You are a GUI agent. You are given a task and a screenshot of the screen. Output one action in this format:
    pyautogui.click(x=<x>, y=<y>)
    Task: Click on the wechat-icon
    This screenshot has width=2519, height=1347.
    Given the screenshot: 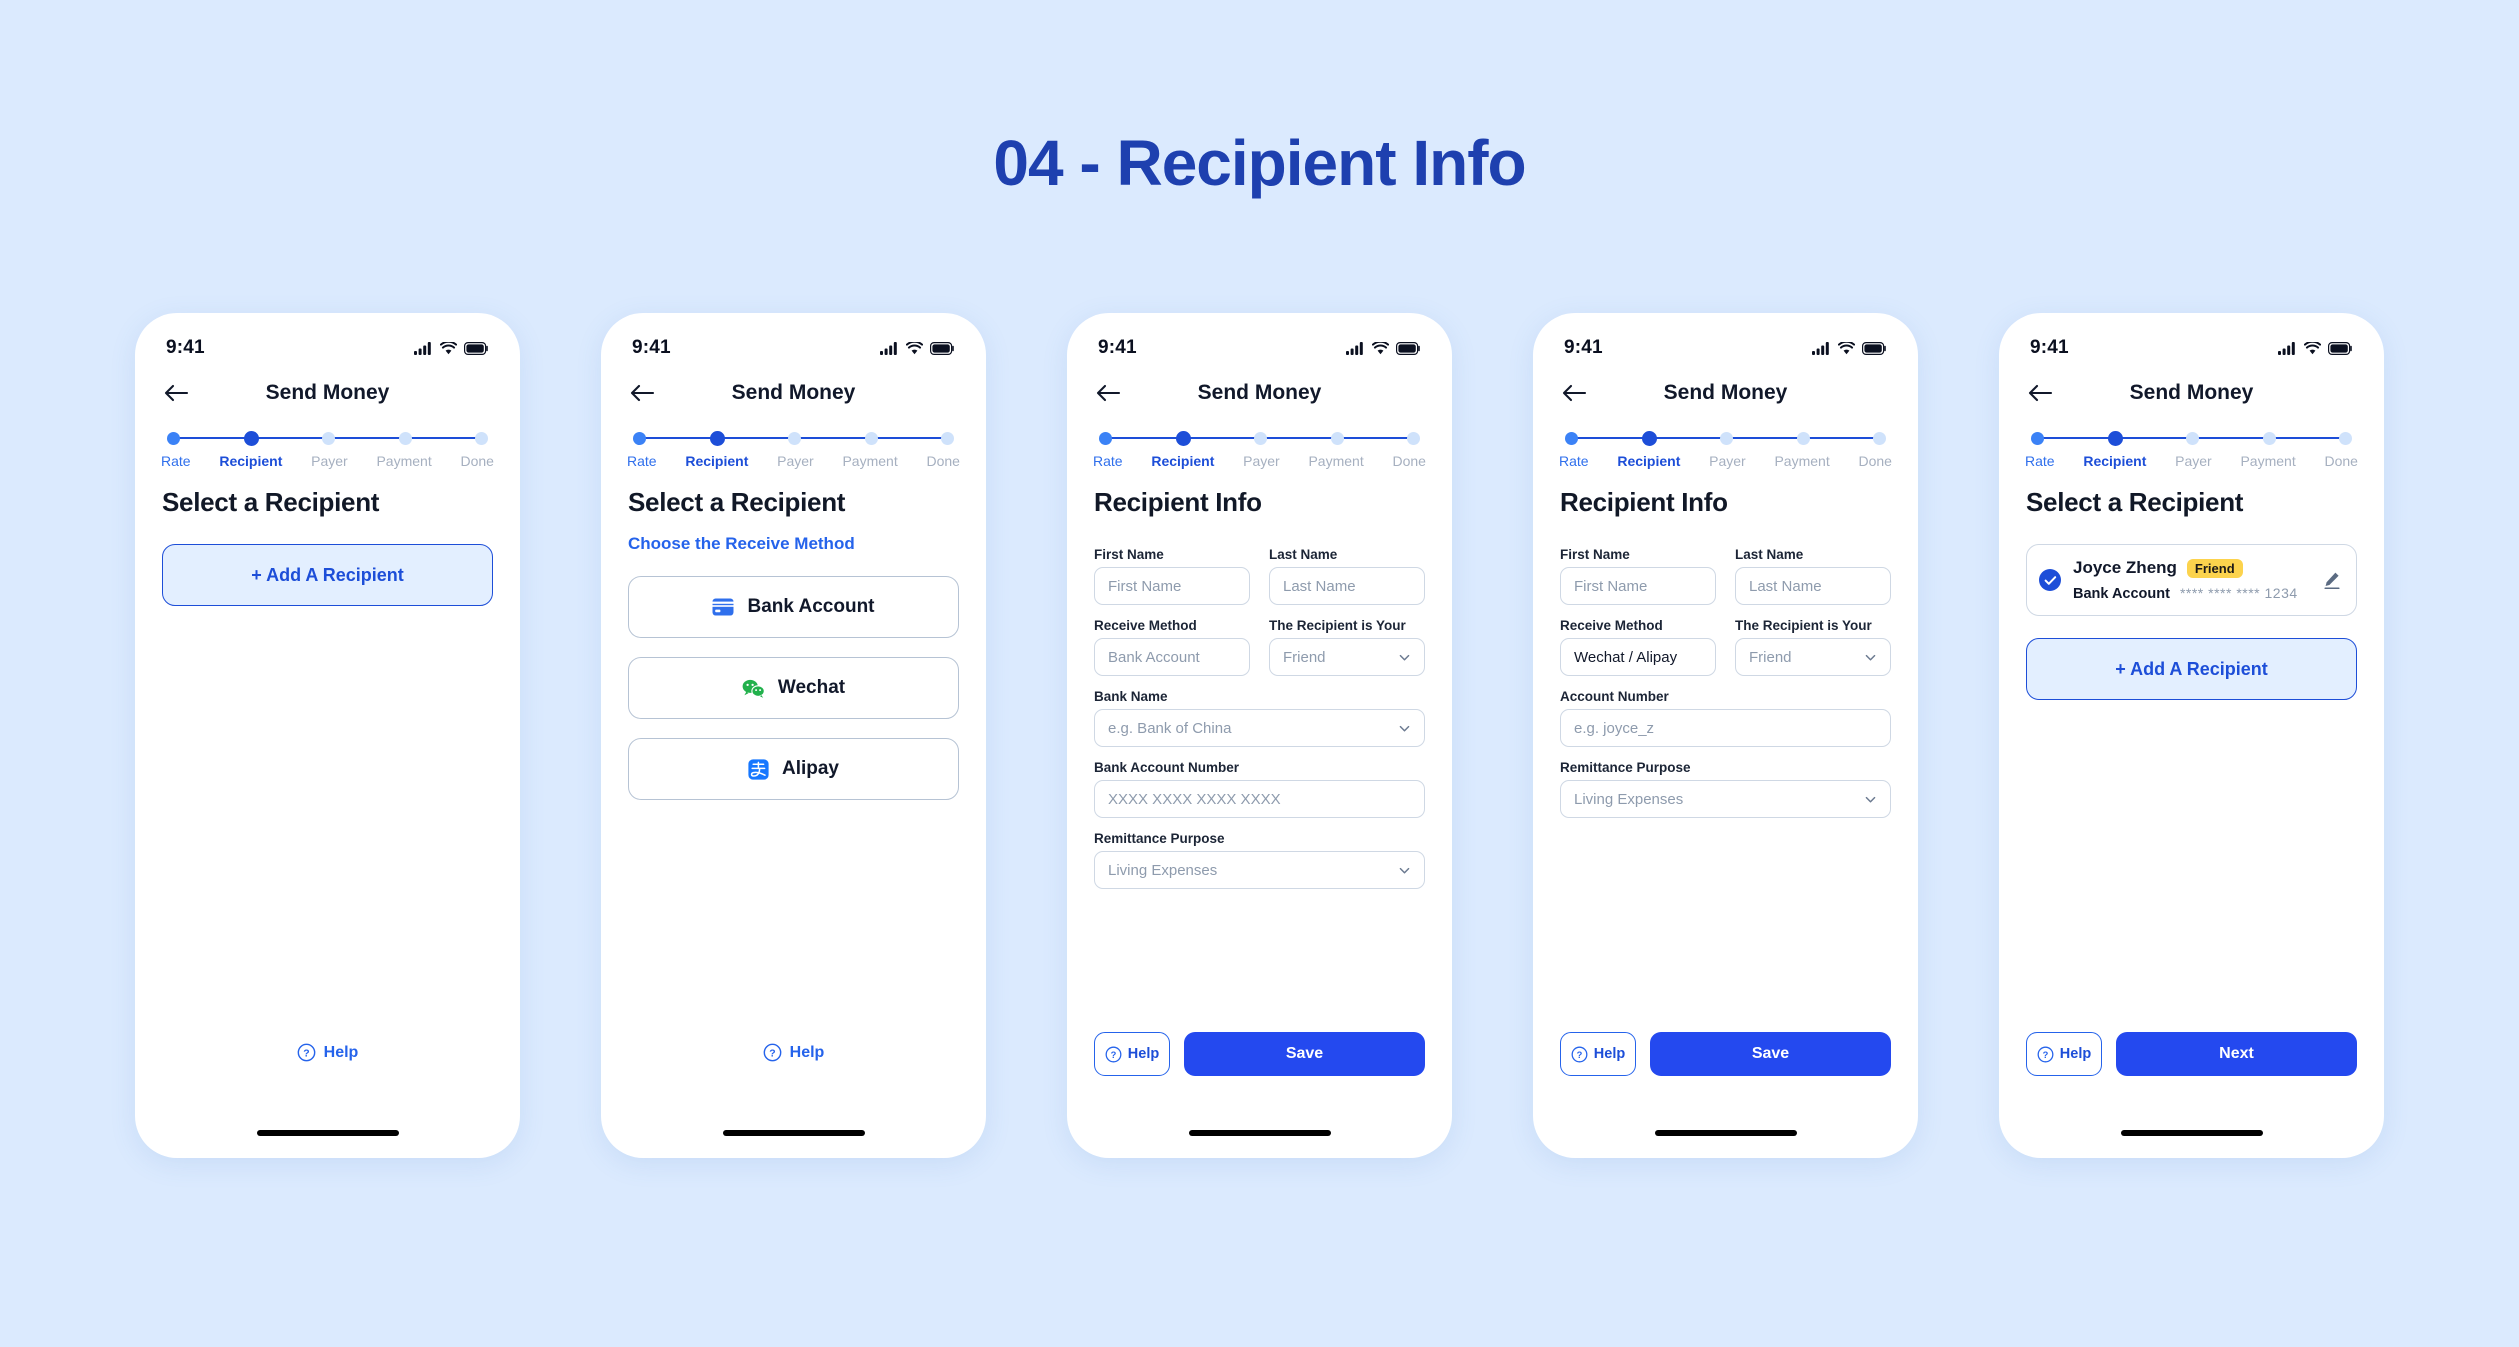 What is the action you would take?
    pyautogui.click(x=753, y=688)
    